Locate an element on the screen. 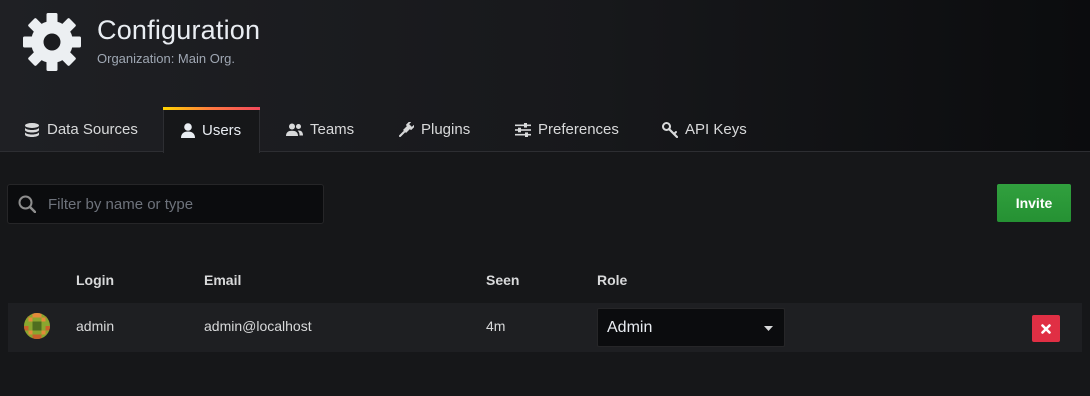 This screenshot has width=1090, height=396. tab-teams: Teams is located at coordinates (320, 129).